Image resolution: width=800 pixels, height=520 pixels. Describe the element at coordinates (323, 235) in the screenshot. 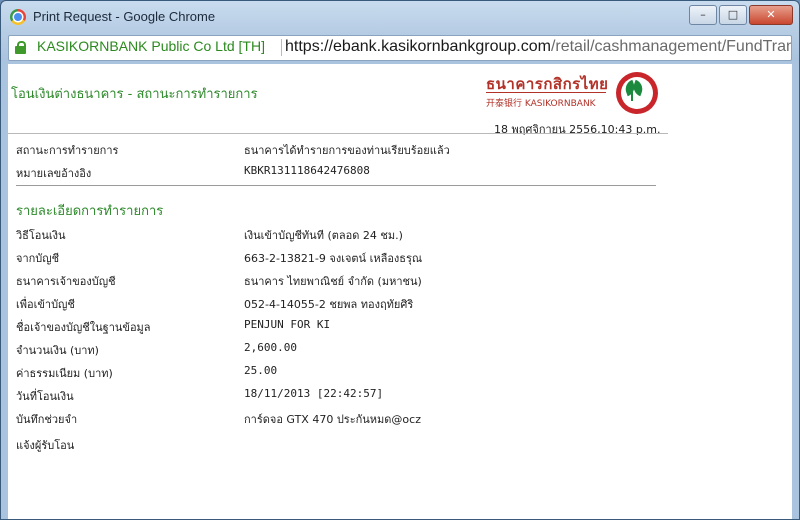

I see `detail-value: เงินเข้าบัญชีทันที (ตลอด 24 ชม.)` at that location.